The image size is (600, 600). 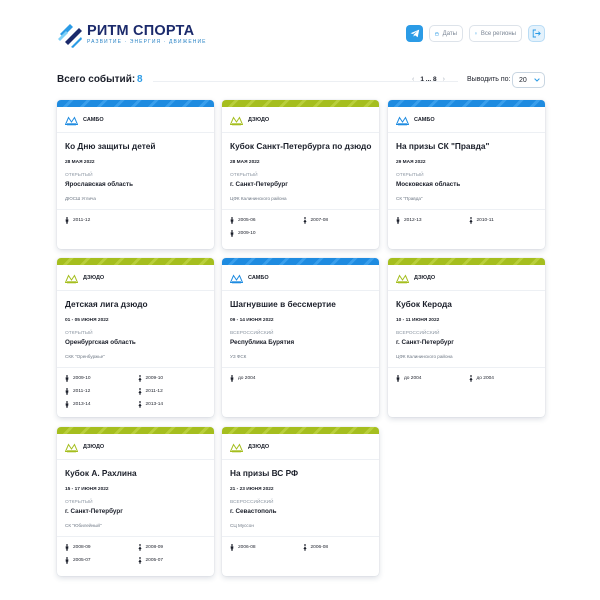 I want to click on age-group: 2012-13, so click(x=430, y=220).